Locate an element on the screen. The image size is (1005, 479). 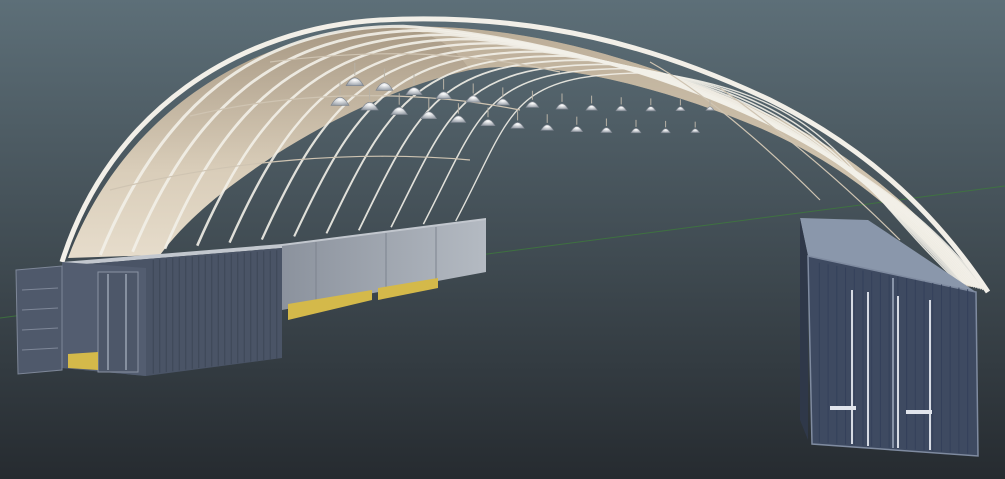
left-container-door-open is located at coordinates (39, 320).